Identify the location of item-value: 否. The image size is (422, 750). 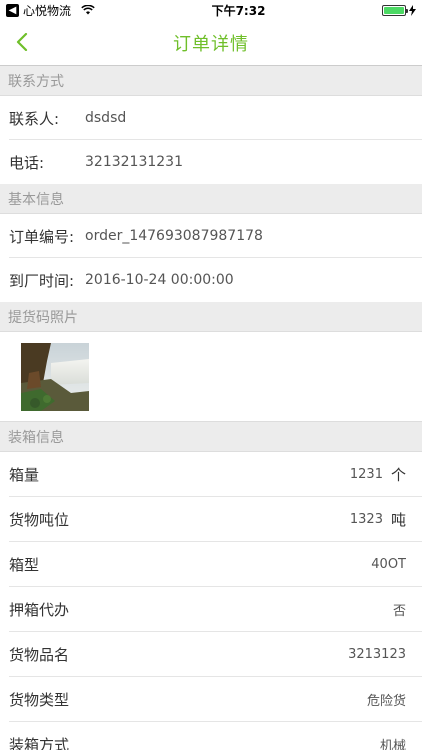
(399, 611).